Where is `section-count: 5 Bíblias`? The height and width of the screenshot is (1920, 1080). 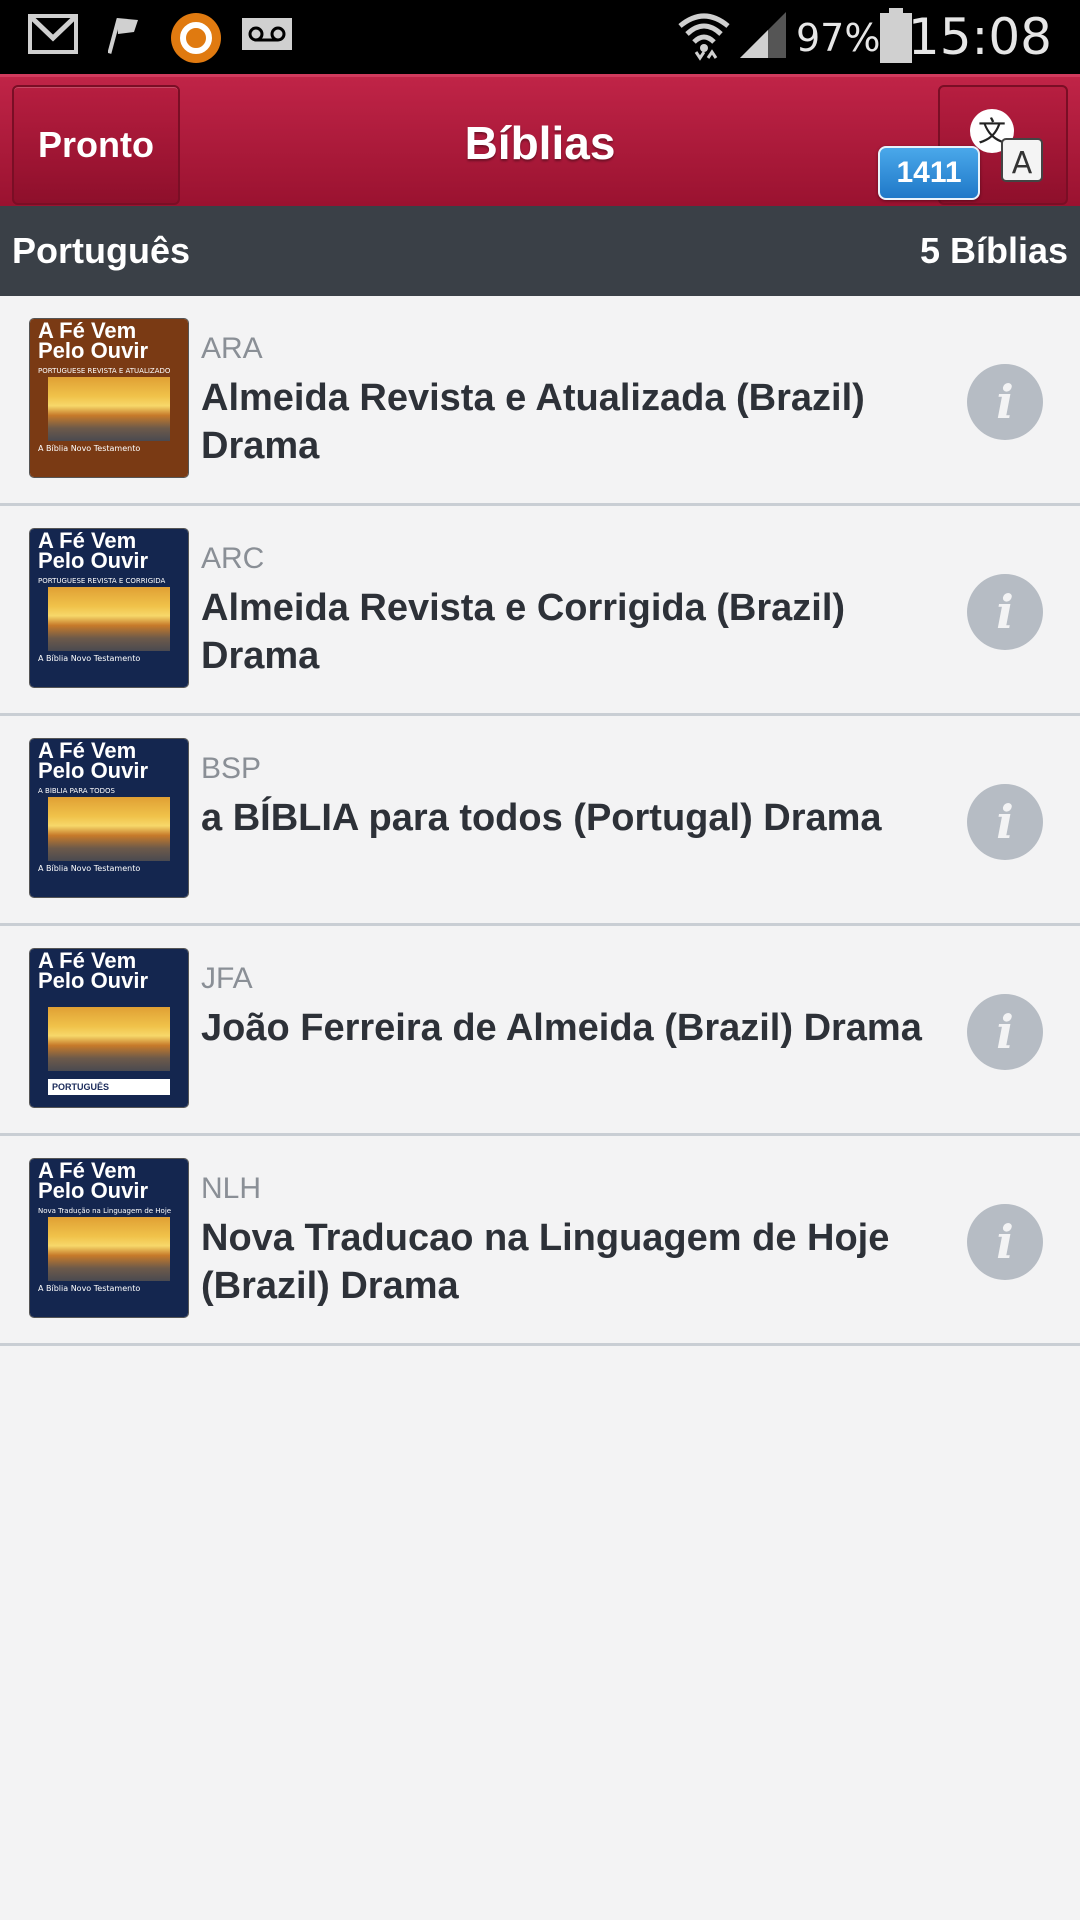 section-count: 5 Bíblias is located at coordinates (993, 250).